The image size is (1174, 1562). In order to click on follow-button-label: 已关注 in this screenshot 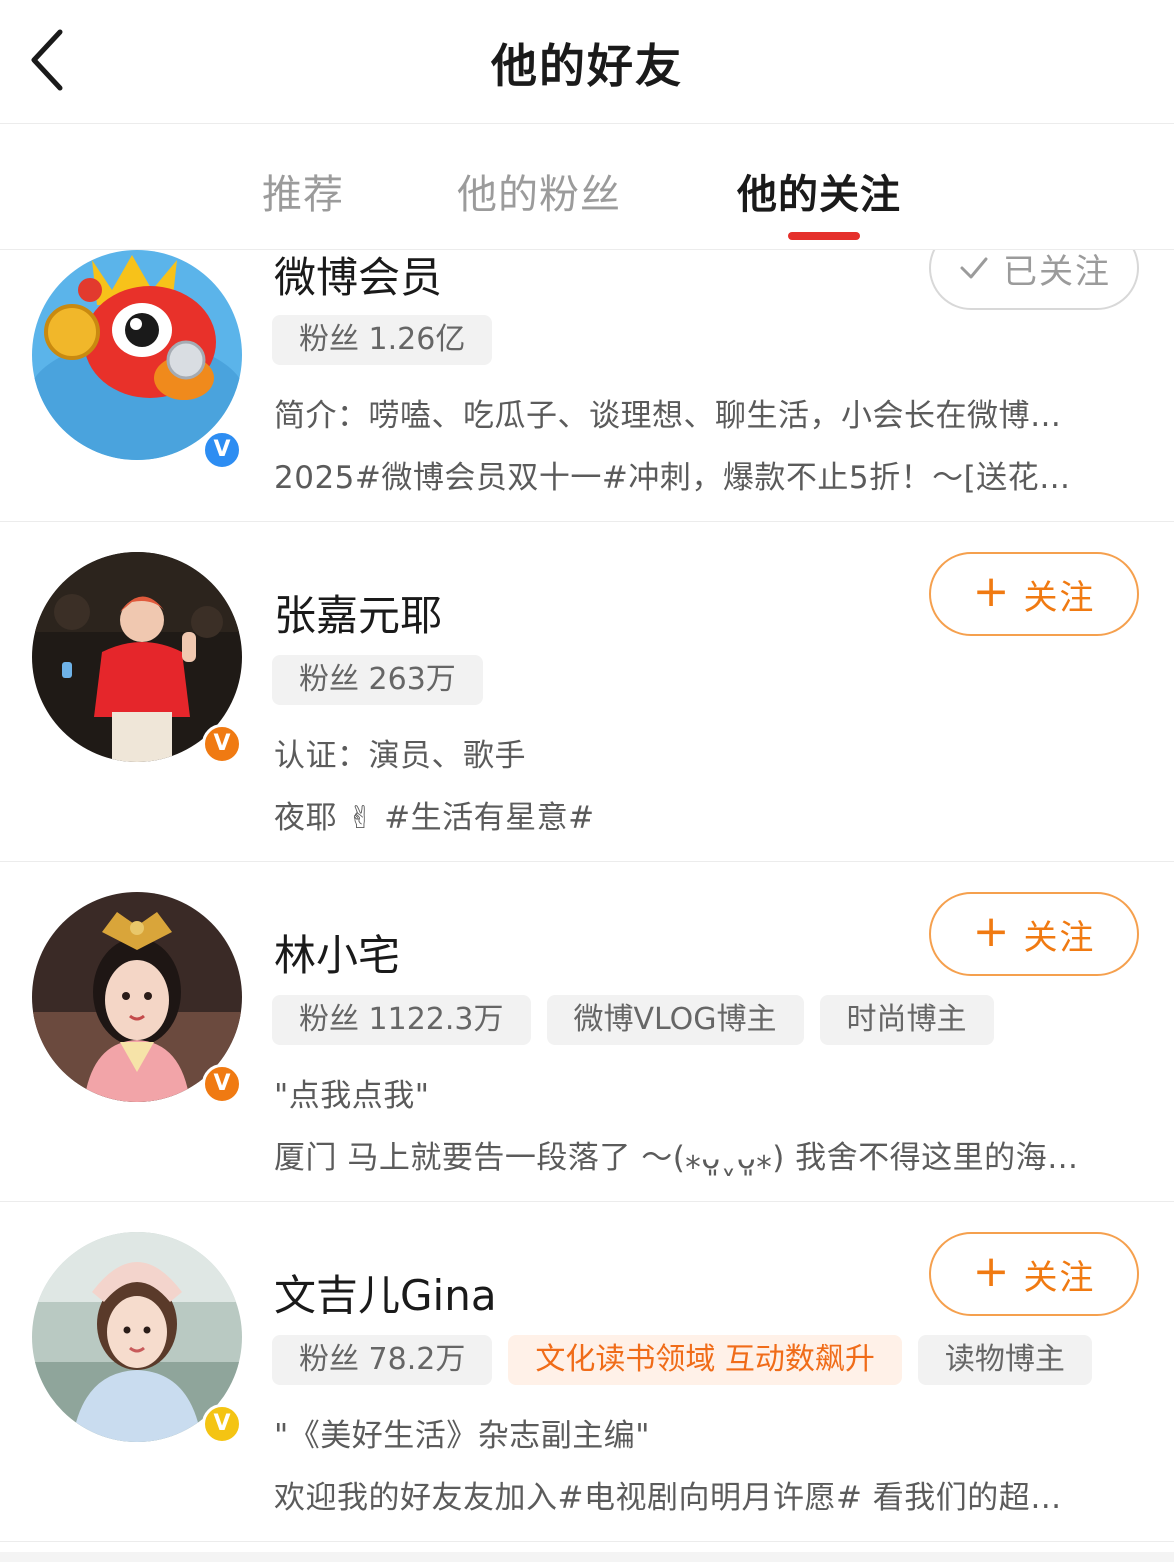, I will do `click(1057, 271)`.